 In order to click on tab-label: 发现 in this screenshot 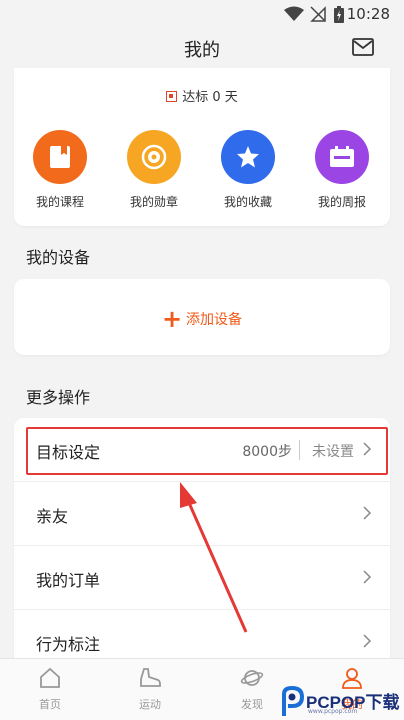, I will do `click(252, 704)`.